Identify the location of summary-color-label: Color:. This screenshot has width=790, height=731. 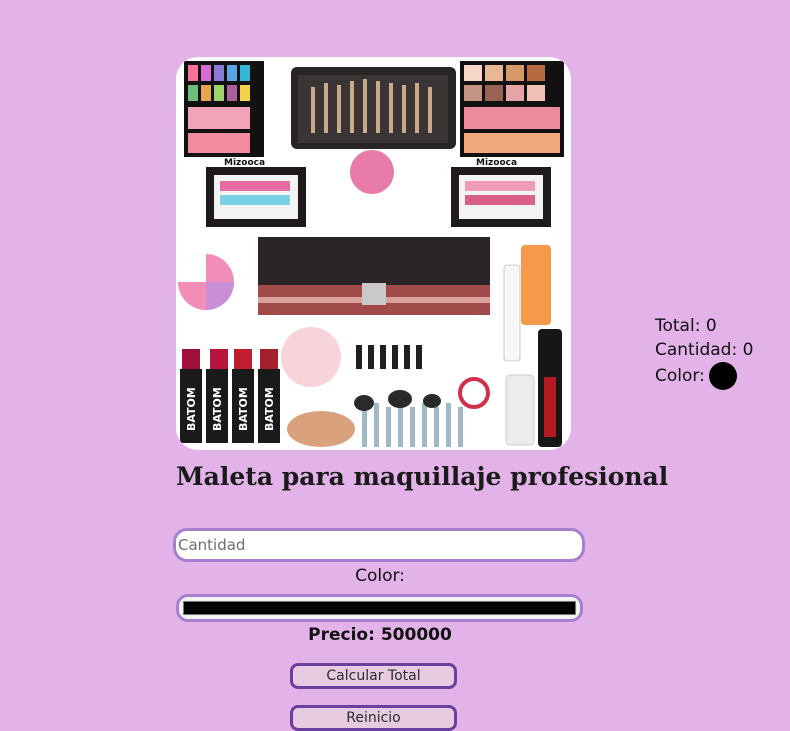
(680, 376).